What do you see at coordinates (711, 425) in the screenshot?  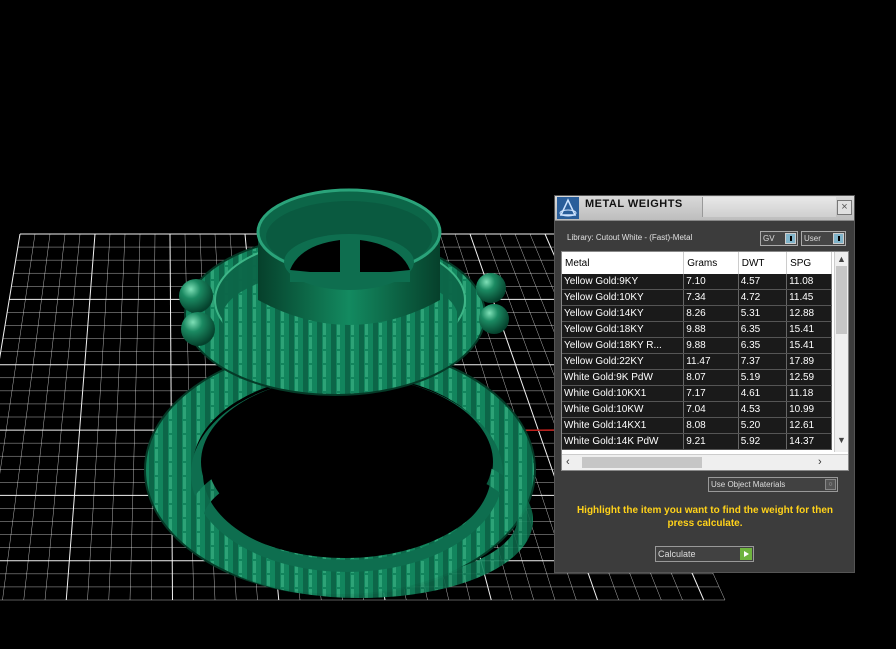 I see `cell-grams: 8.08` at bounding box center [711, 425].